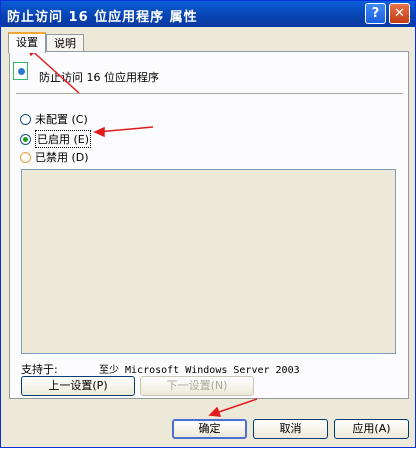 The width and height of the screenshot is (416, 449). I want to click on arrow-to-settings-tab, so click(54, 70).